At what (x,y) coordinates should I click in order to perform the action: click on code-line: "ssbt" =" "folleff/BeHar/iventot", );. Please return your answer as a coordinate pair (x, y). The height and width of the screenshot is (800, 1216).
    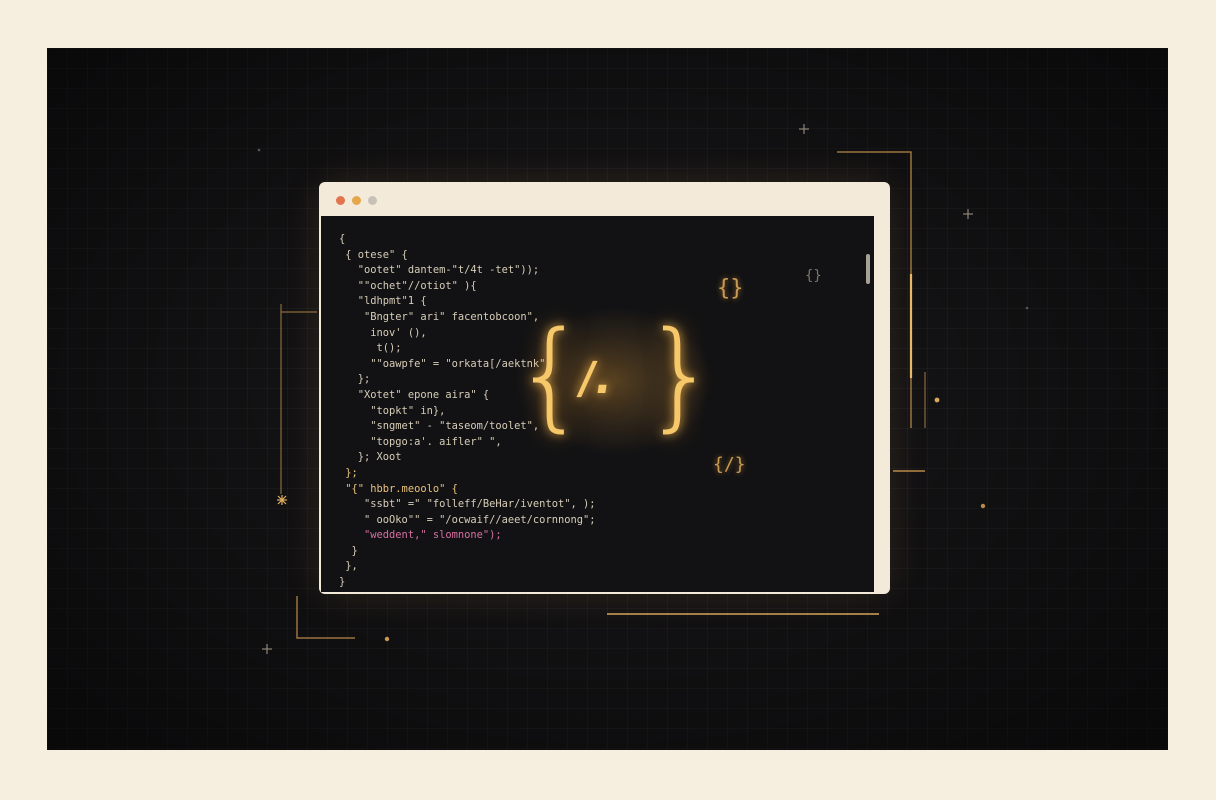
    Looking at the image, I should click on (467, 504).